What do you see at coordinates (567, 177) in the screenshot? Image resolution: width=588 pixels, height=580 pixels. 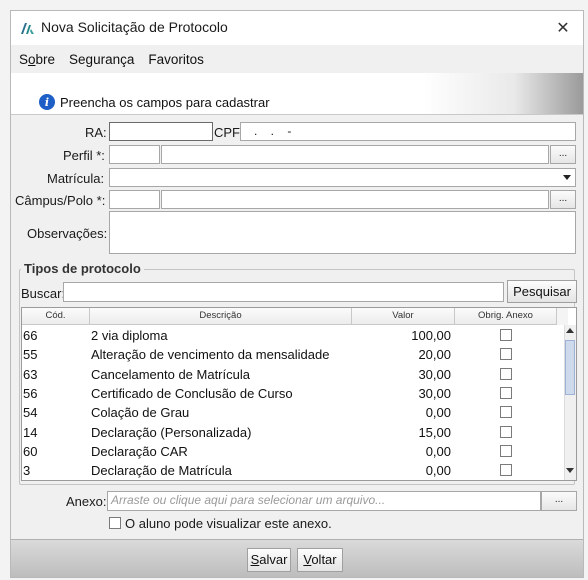 I see `chevron-down-icon` at bounding box center [567, 177].